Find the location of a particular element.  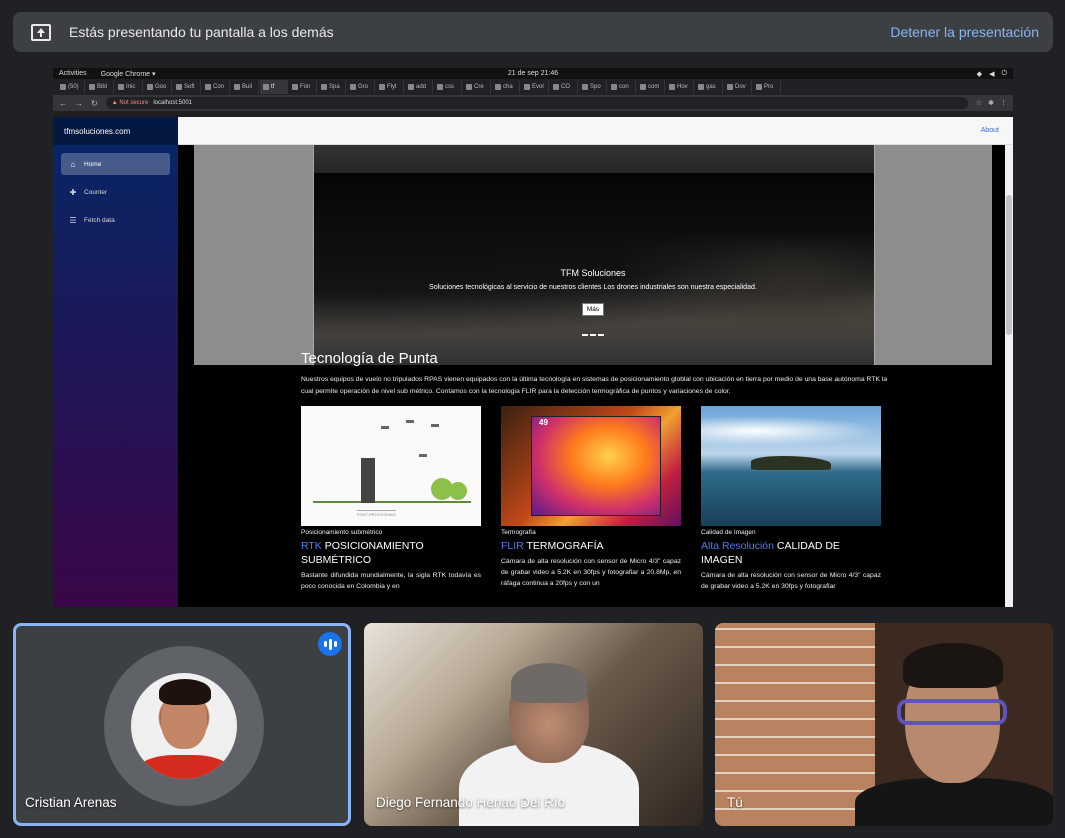

tab-label: Buil is located at coordinates (247, 87).